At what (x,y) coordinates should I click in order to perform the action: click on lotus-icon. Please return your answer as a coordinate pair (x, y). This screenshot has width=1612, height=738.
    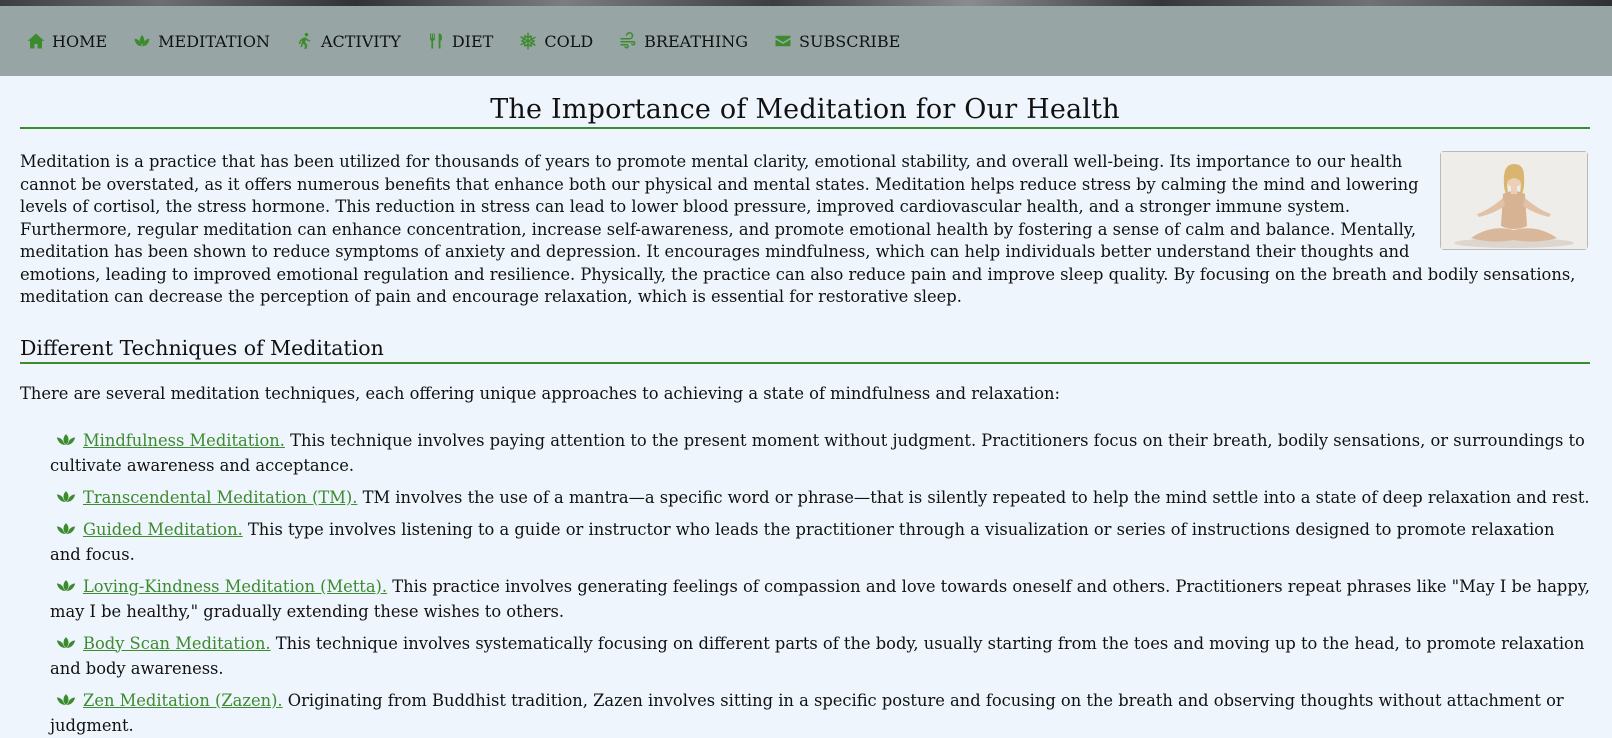
    Looking at the image, I should click on (142, 41).